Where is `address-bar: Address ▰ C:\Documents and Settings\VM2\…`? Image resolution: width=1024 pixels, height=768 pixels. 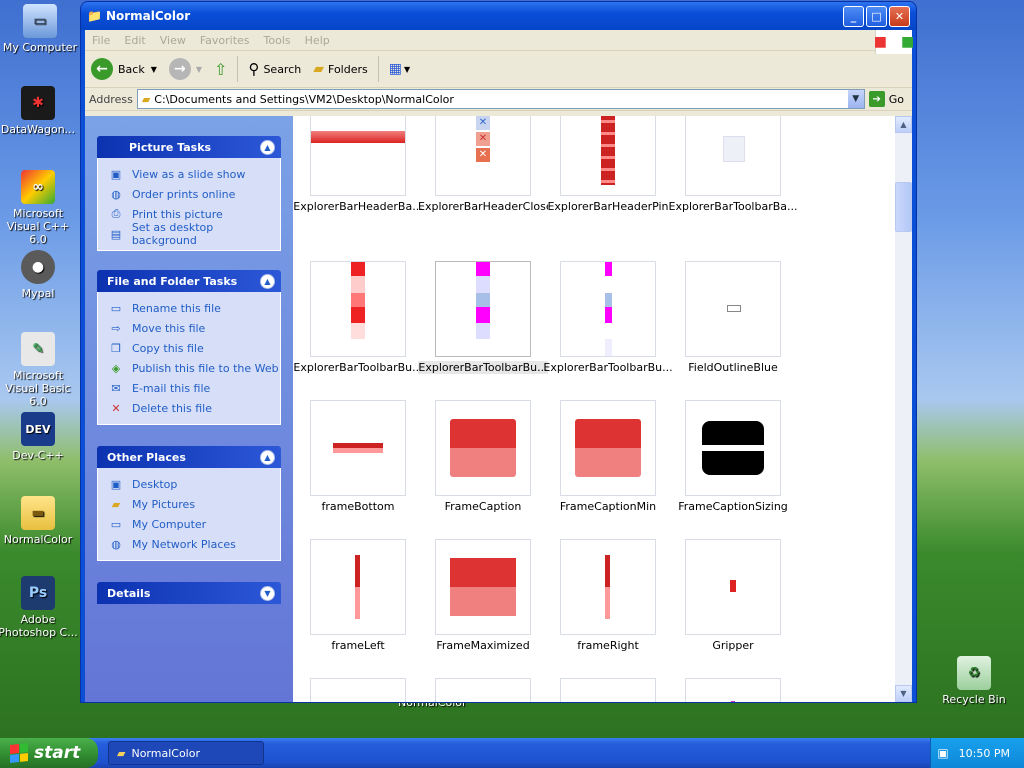 address-bar: Address ▰ C:\Documents and Settings\VM2\… is located at coordinates (498, 99).